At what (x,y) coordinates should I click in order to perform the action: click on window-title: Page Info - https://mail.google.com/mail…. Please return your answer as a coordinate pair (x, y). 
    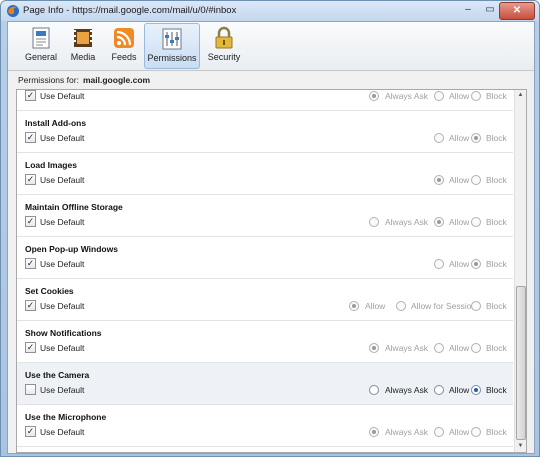
    Looking at the image, I should click on (130, 10).